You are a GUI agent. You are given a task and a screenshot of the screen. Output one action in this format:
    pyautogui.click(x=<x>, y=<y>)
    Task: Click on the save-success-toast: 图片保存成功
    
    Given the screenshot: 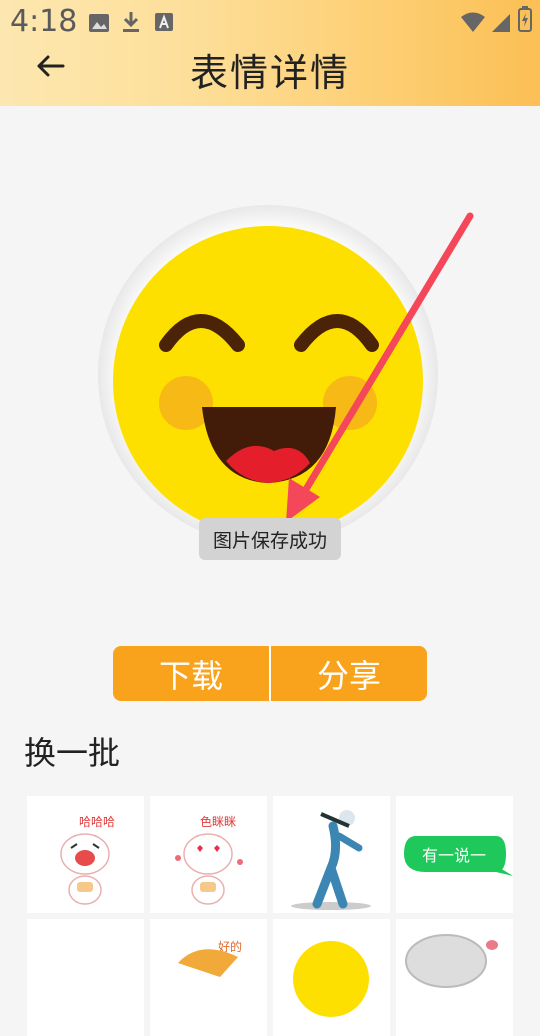 What is the action you would take?
    pyautogui.click(x=270, y=539)
    